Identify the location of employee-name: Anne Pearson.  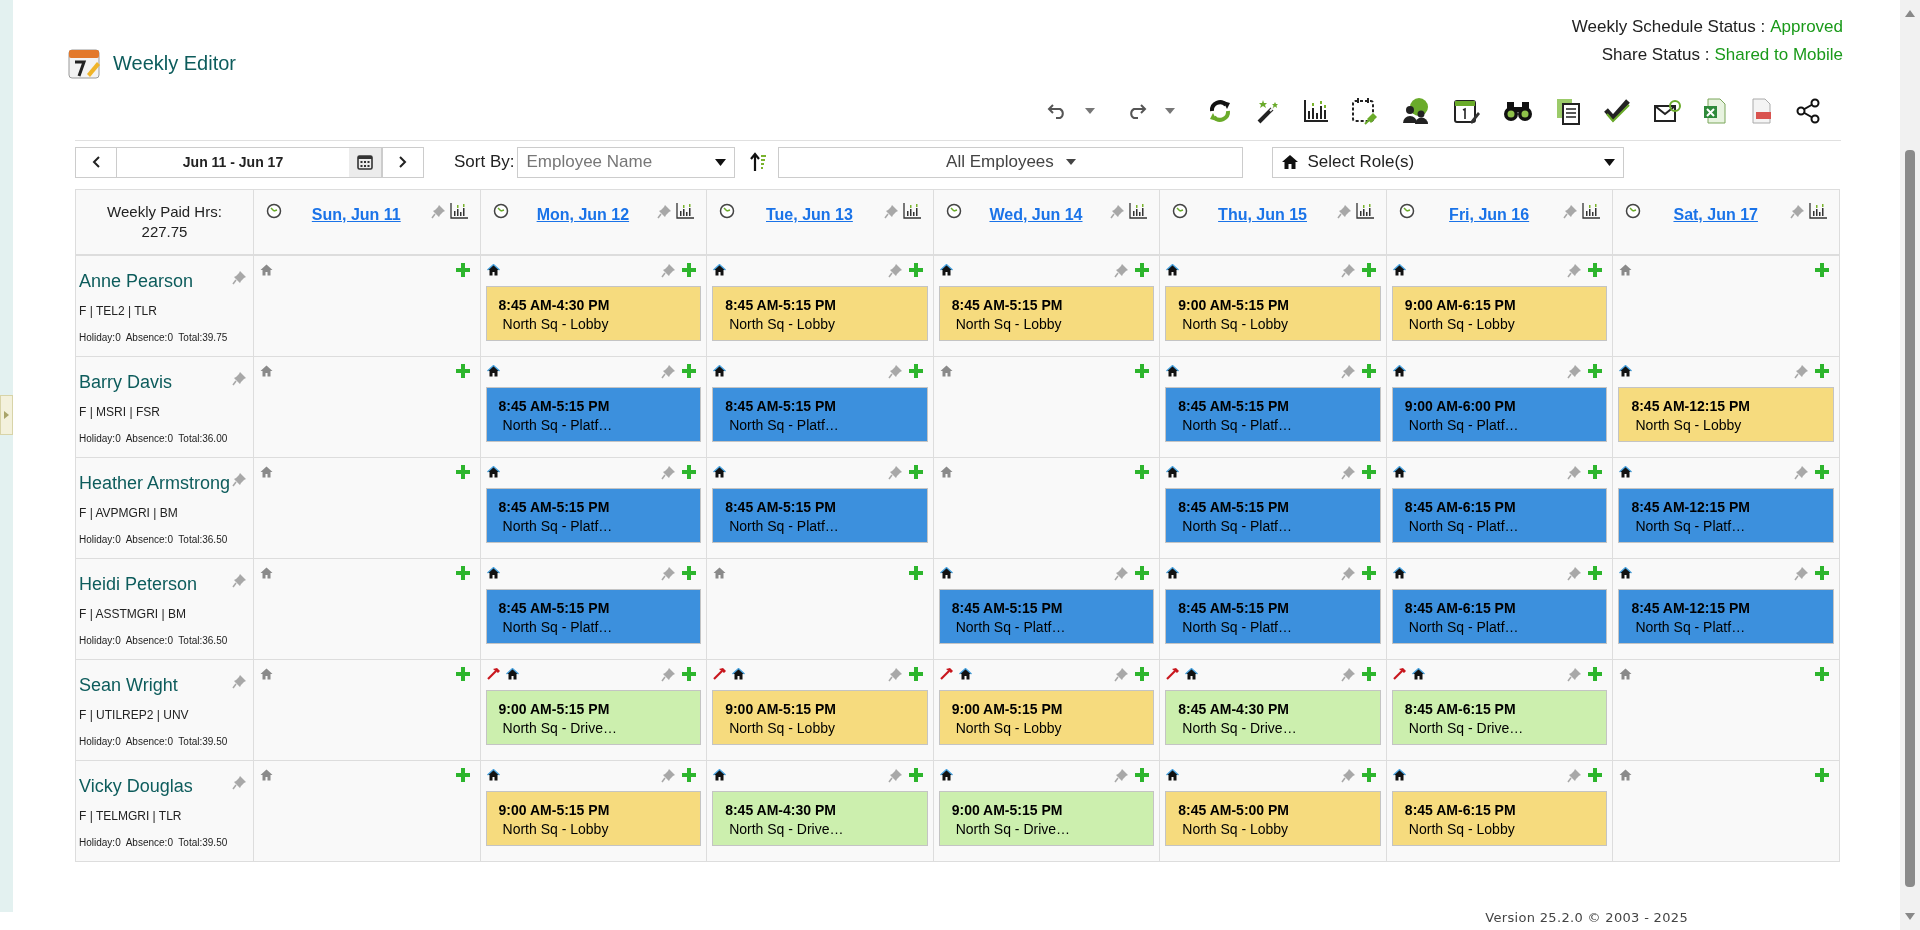
(136, 281).